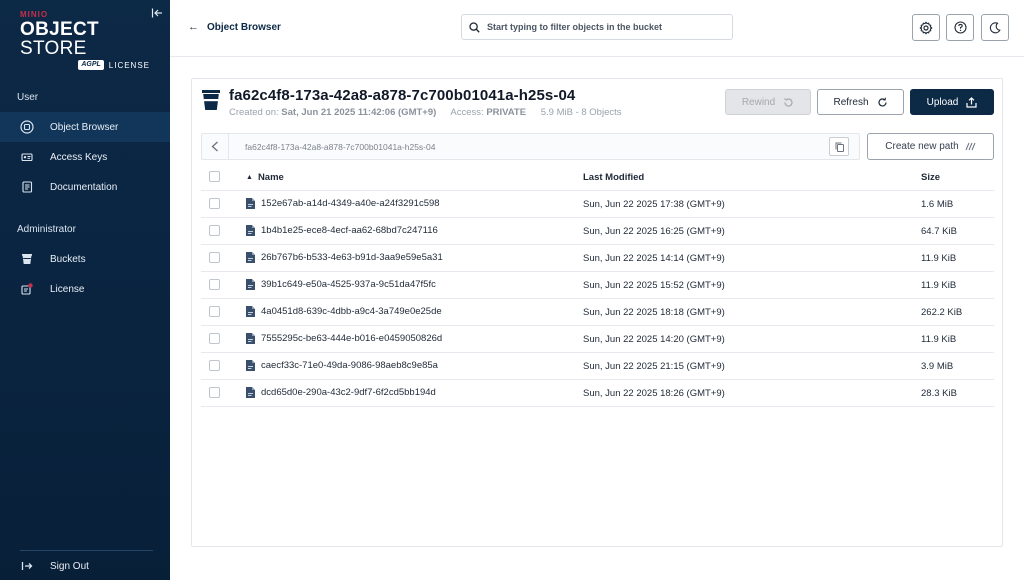 The height and width of the screenshot is (580, 1024). Describe the element at coordinates (939, 231) in the screenshot. I see `object-size: 64.7 KiB` at that location.